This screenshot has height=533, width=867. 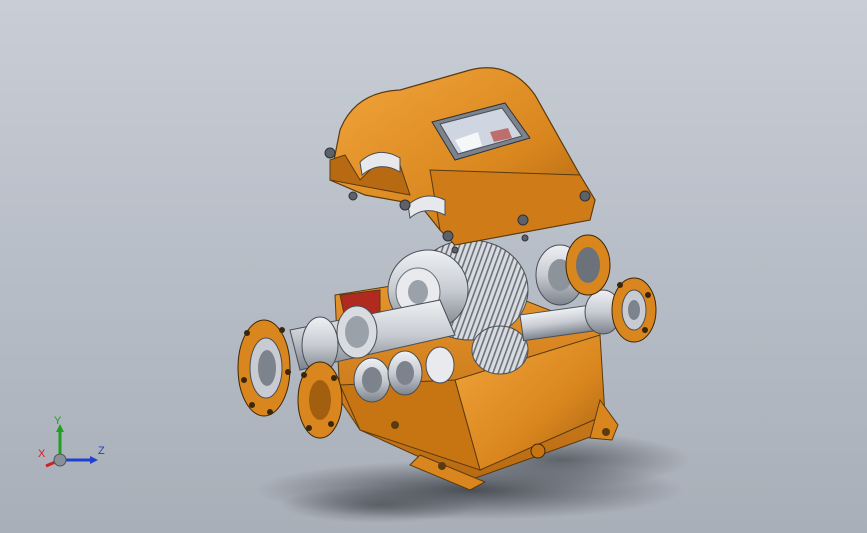 What do you see at coordinates (588, 265) in the screenshot?
I see `right-flange-upper` at bounding box center [588, 265].